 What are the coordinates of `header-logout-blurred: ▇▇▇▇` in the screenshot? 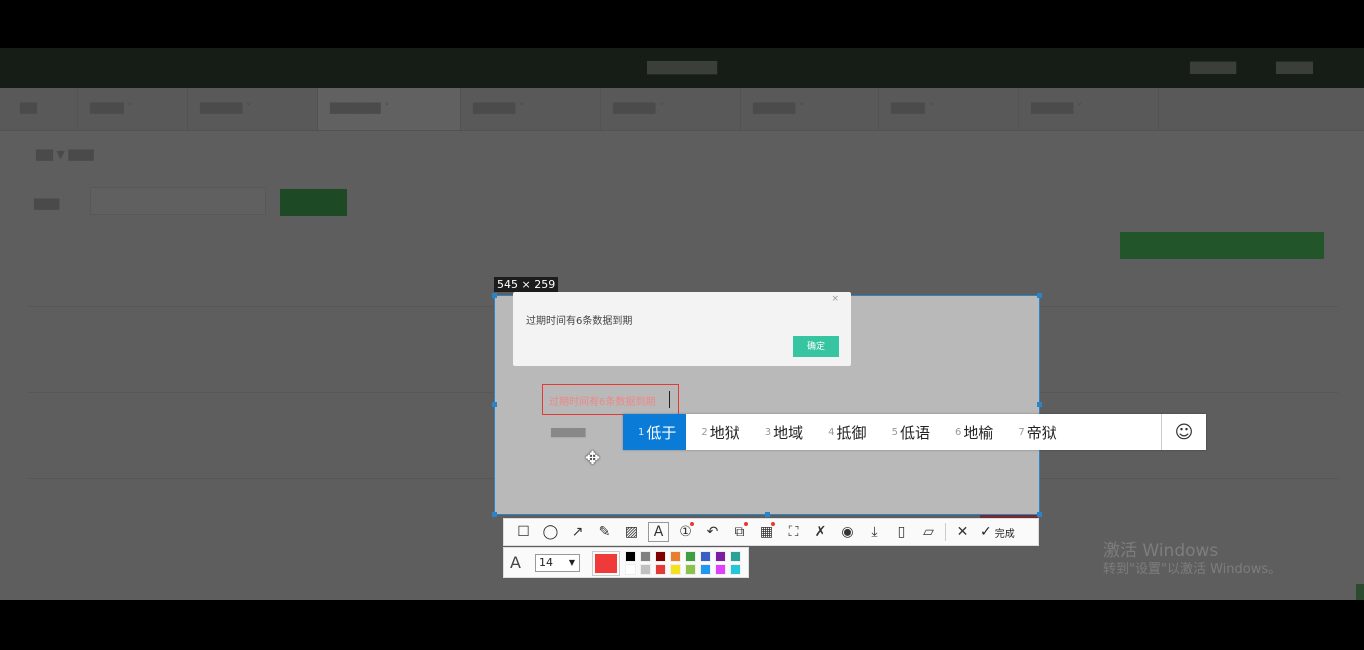 It's located at (1294, 67).